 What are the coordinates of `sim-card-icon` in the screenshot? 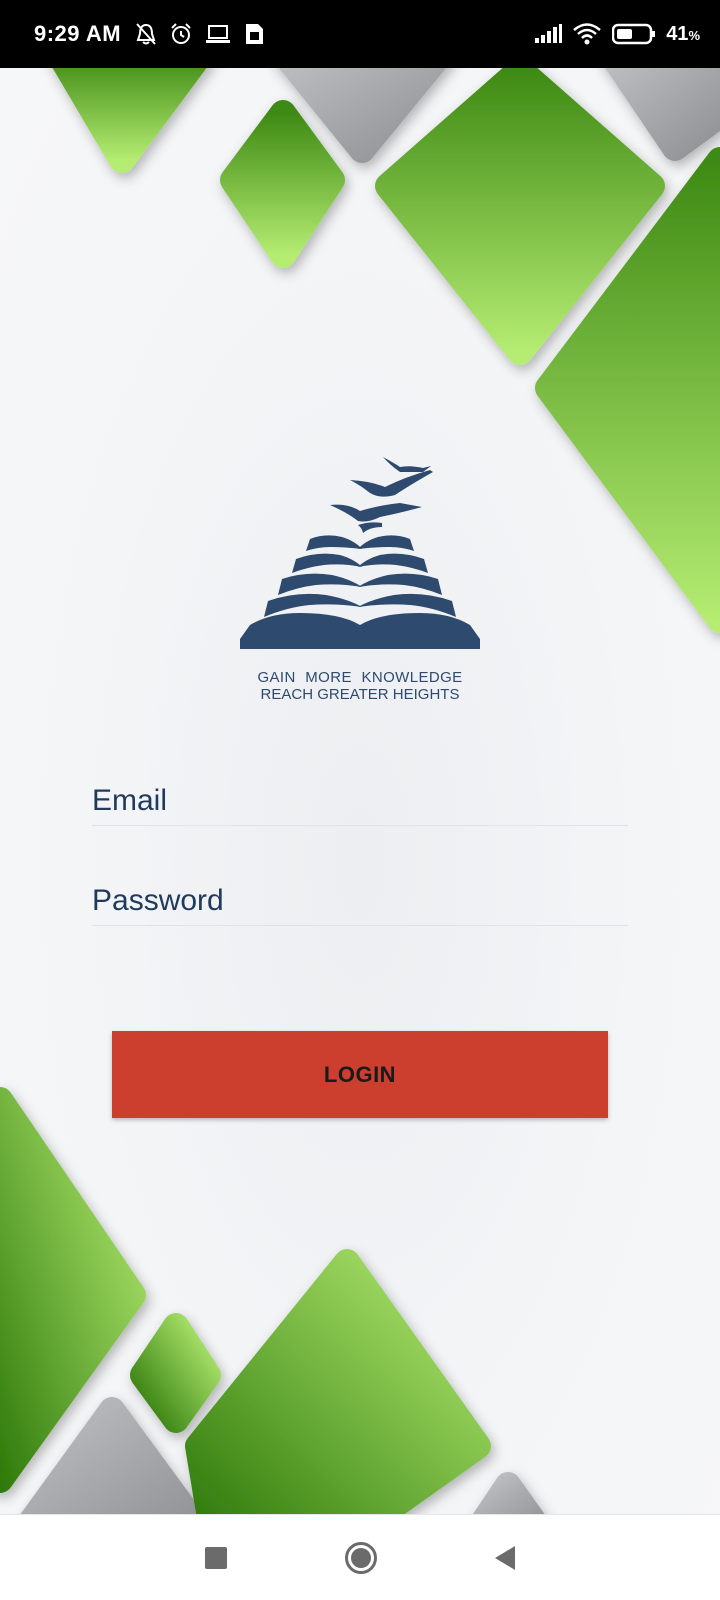 It's located at (255, 34).